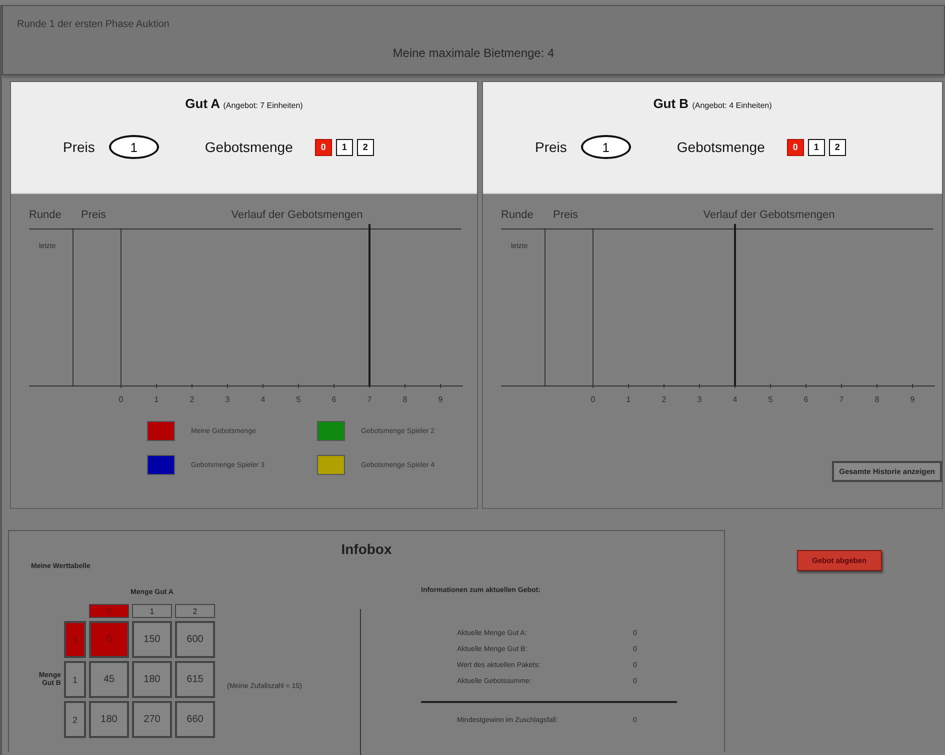 Image resolution: width=945 pixels, height=755 pixels. Describe the element at coordinates (75, 719) in the screenshot. I see `row-header: 2` at that location.